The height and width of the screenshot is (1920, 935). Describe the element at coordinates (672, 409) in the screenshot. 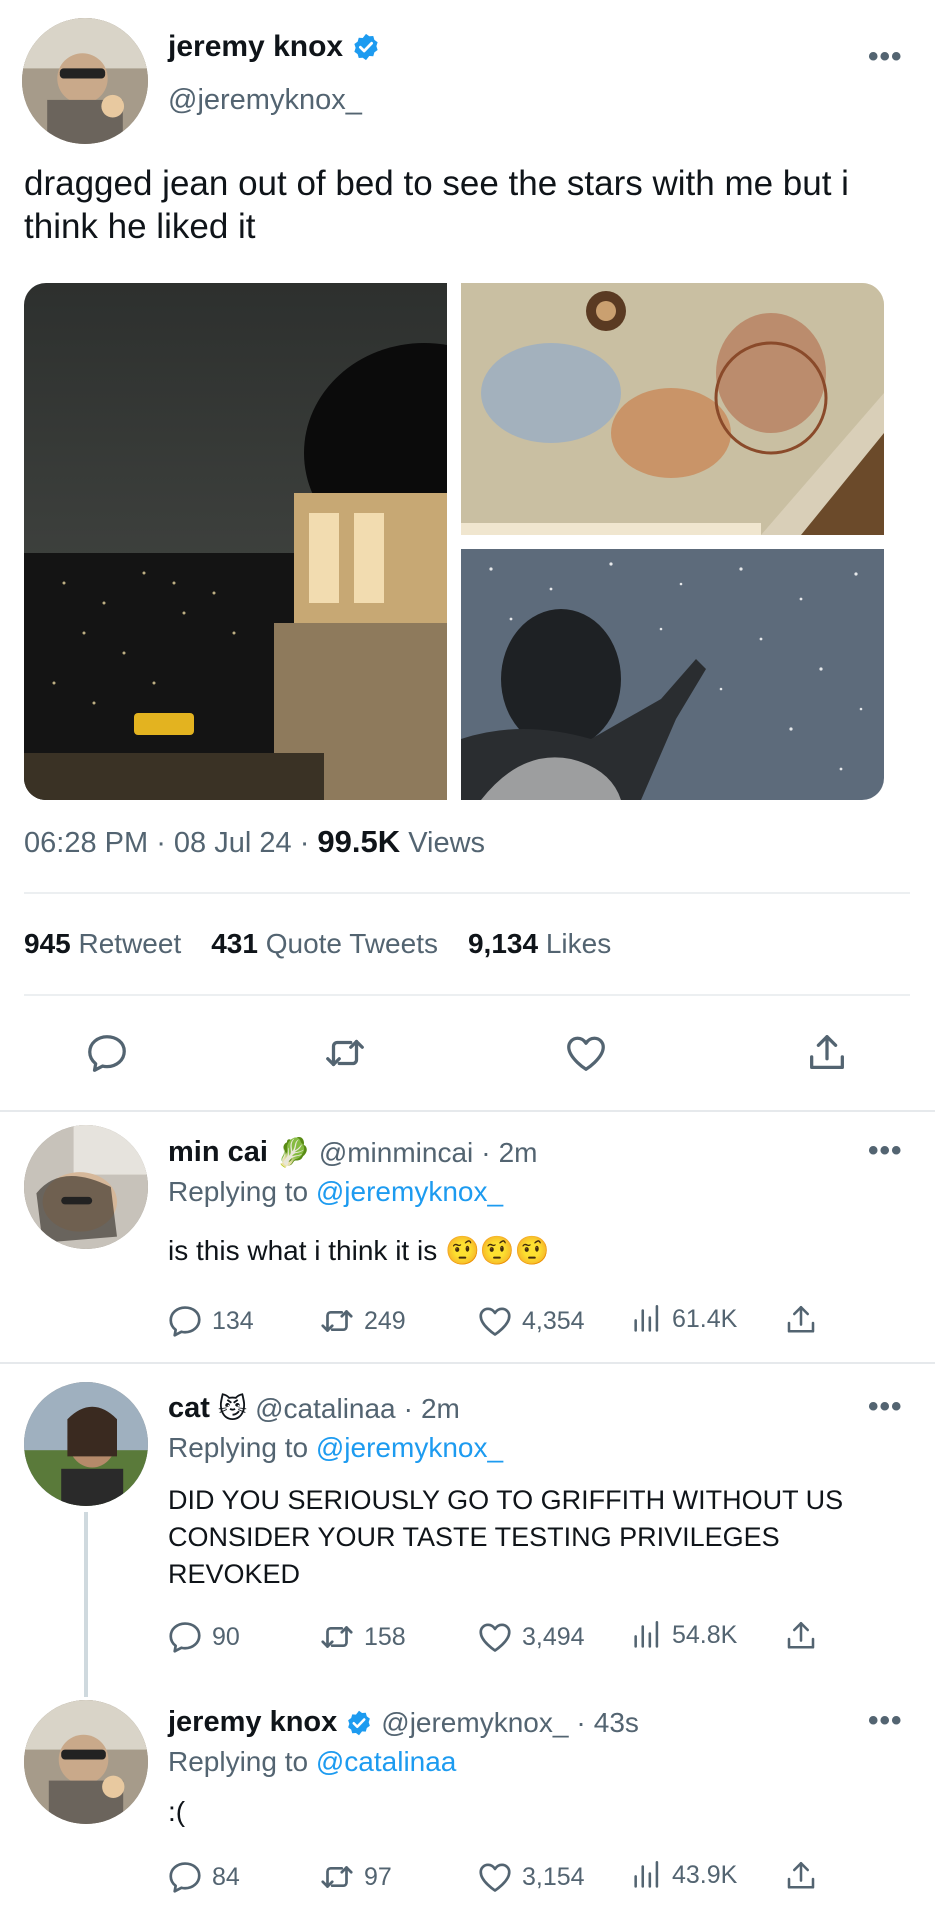

I see `media-photo-ceiling-mural` at that location.